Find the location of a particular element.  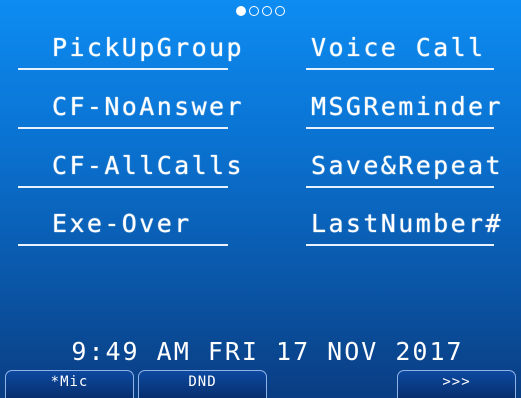

page-indicator is located at coordinates (260, 12).